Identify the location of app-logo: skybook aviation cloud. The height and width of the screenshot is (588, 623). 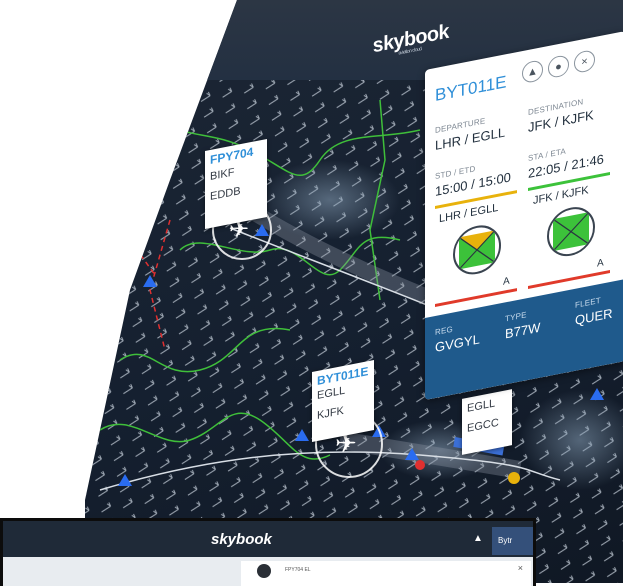
(411, 39).